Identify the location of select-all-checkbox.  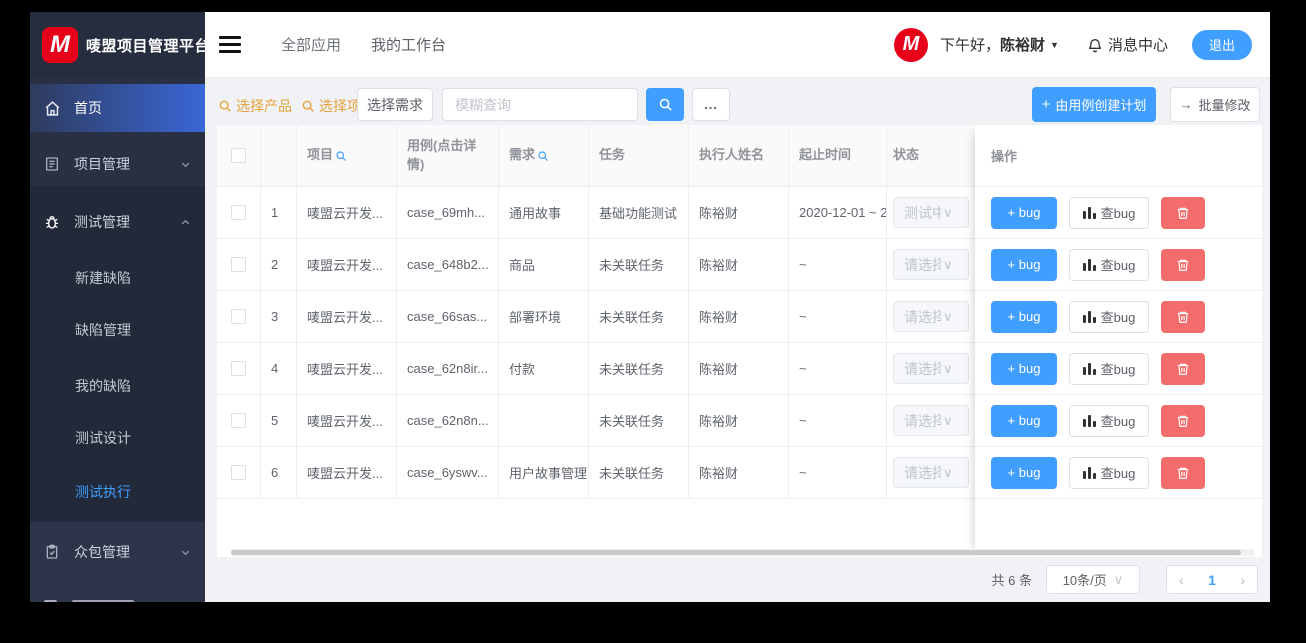
(238, 155).